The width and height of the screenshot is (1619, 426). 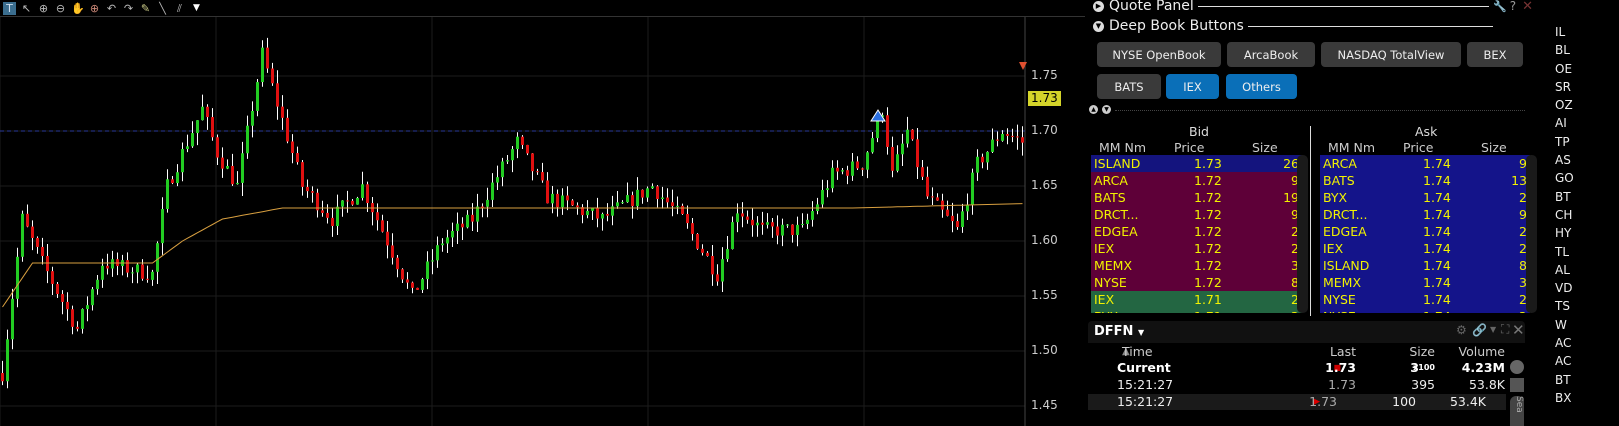 What do you see at coordinates (94, 8) in the screenshot?
I see `crosshair-icon: ⊕` at bounding box center [94, 8].